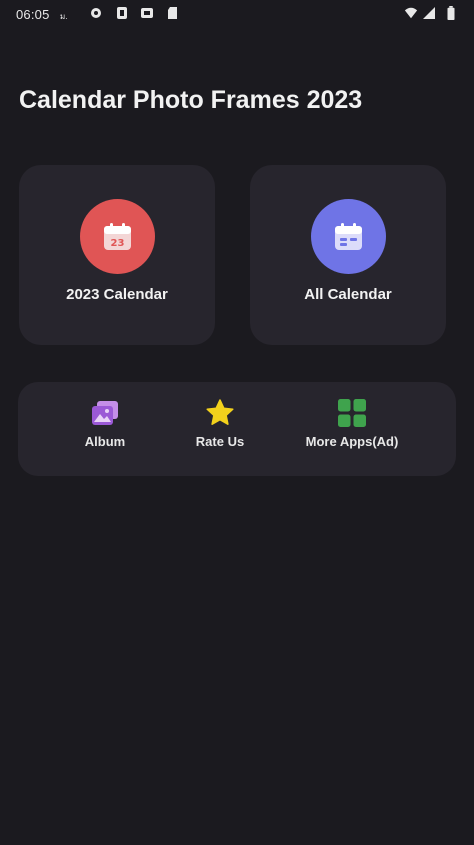  I want to click on rate-us-button: Rate Us, so click(220, 428).